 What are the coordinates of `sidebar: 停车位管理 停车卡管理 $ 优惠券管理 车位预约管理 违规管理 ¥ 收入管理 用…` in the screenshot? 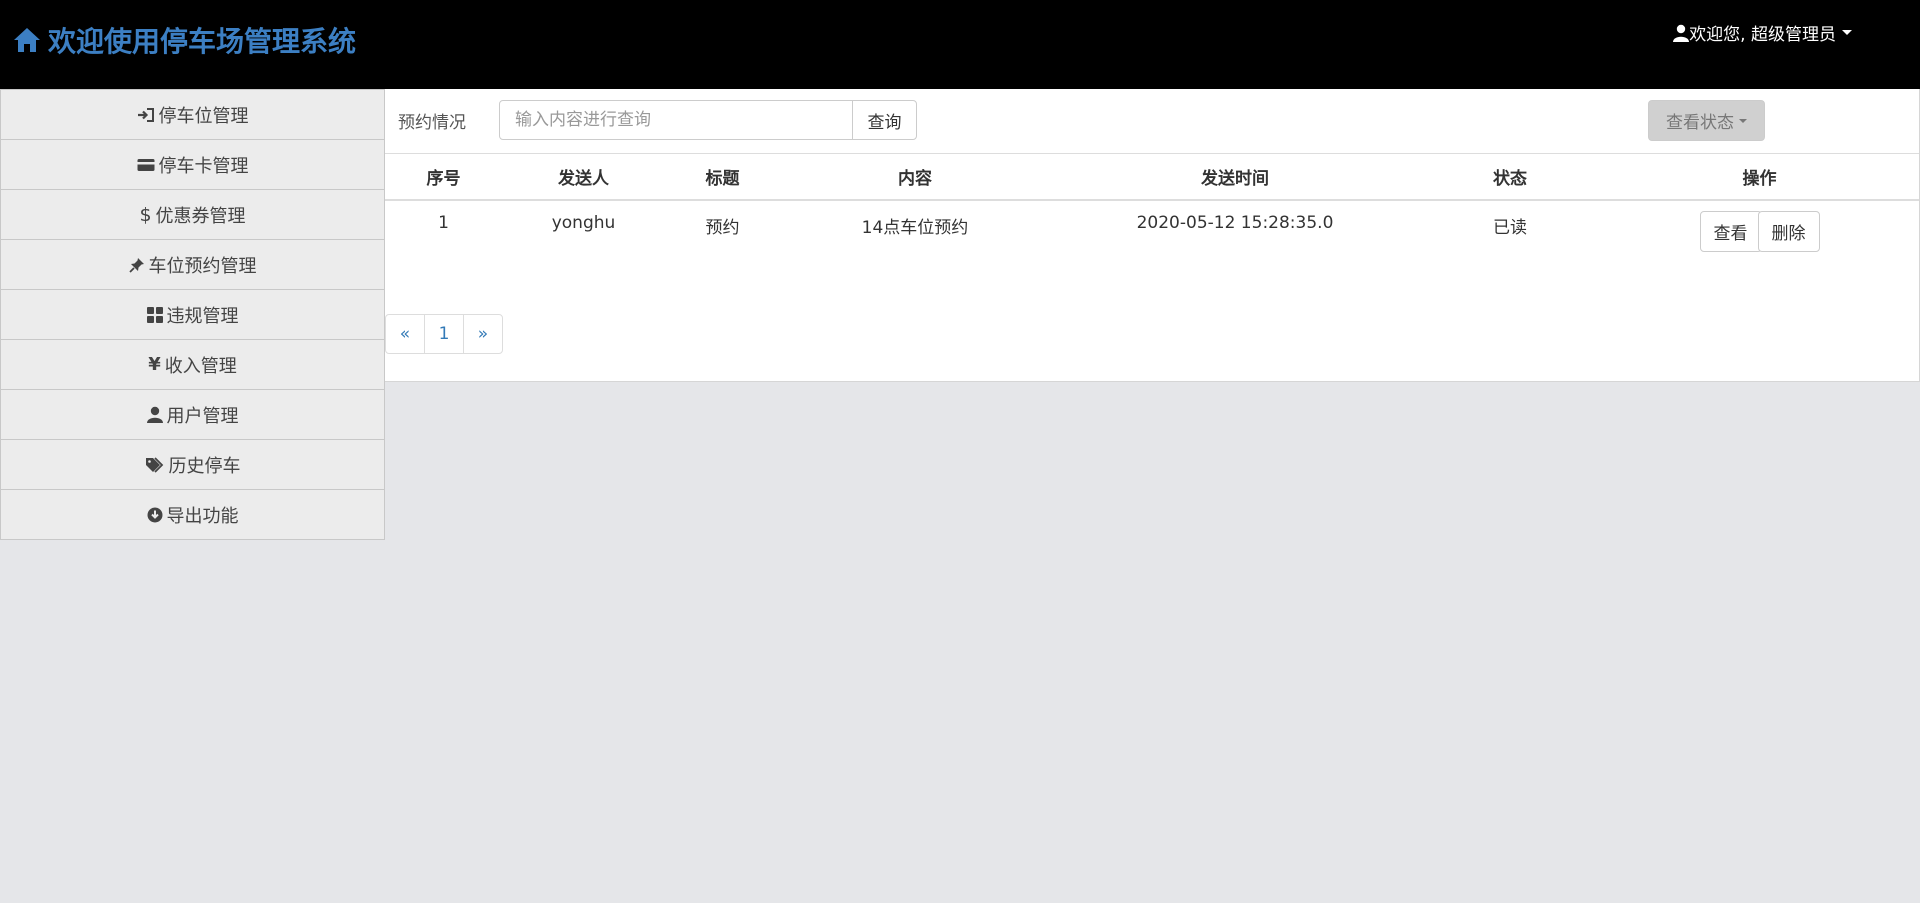 It's located at (192, 314).